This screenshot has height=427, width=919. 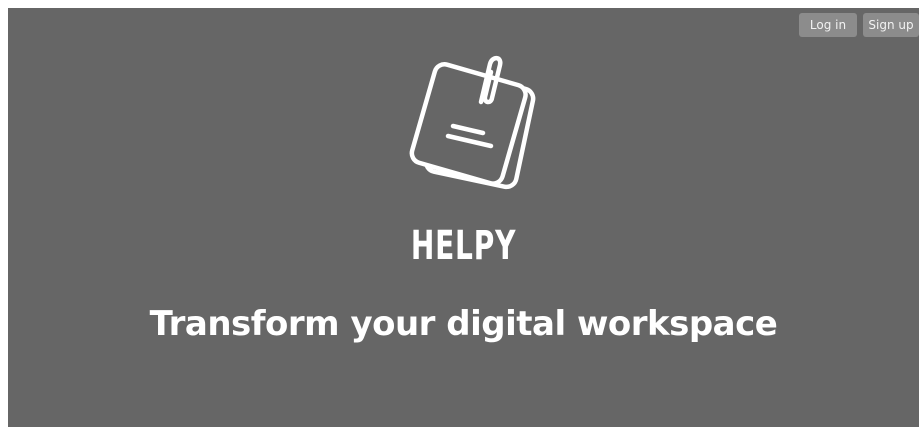 I want to click on auth-buttons: Log in Sign up, so click(x=859, y=25).